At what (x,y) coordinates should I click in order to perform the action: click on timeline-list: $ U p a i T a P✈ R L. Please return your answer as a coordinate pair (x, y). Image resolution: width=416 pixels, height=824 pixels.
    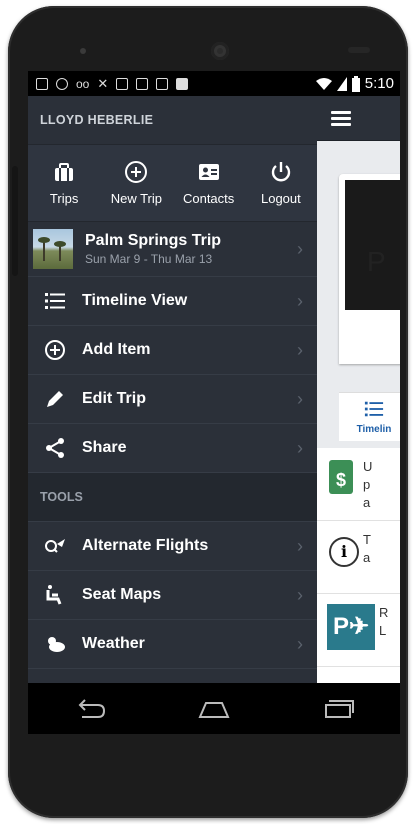
    Looking at the image, I should click on (358, 565).